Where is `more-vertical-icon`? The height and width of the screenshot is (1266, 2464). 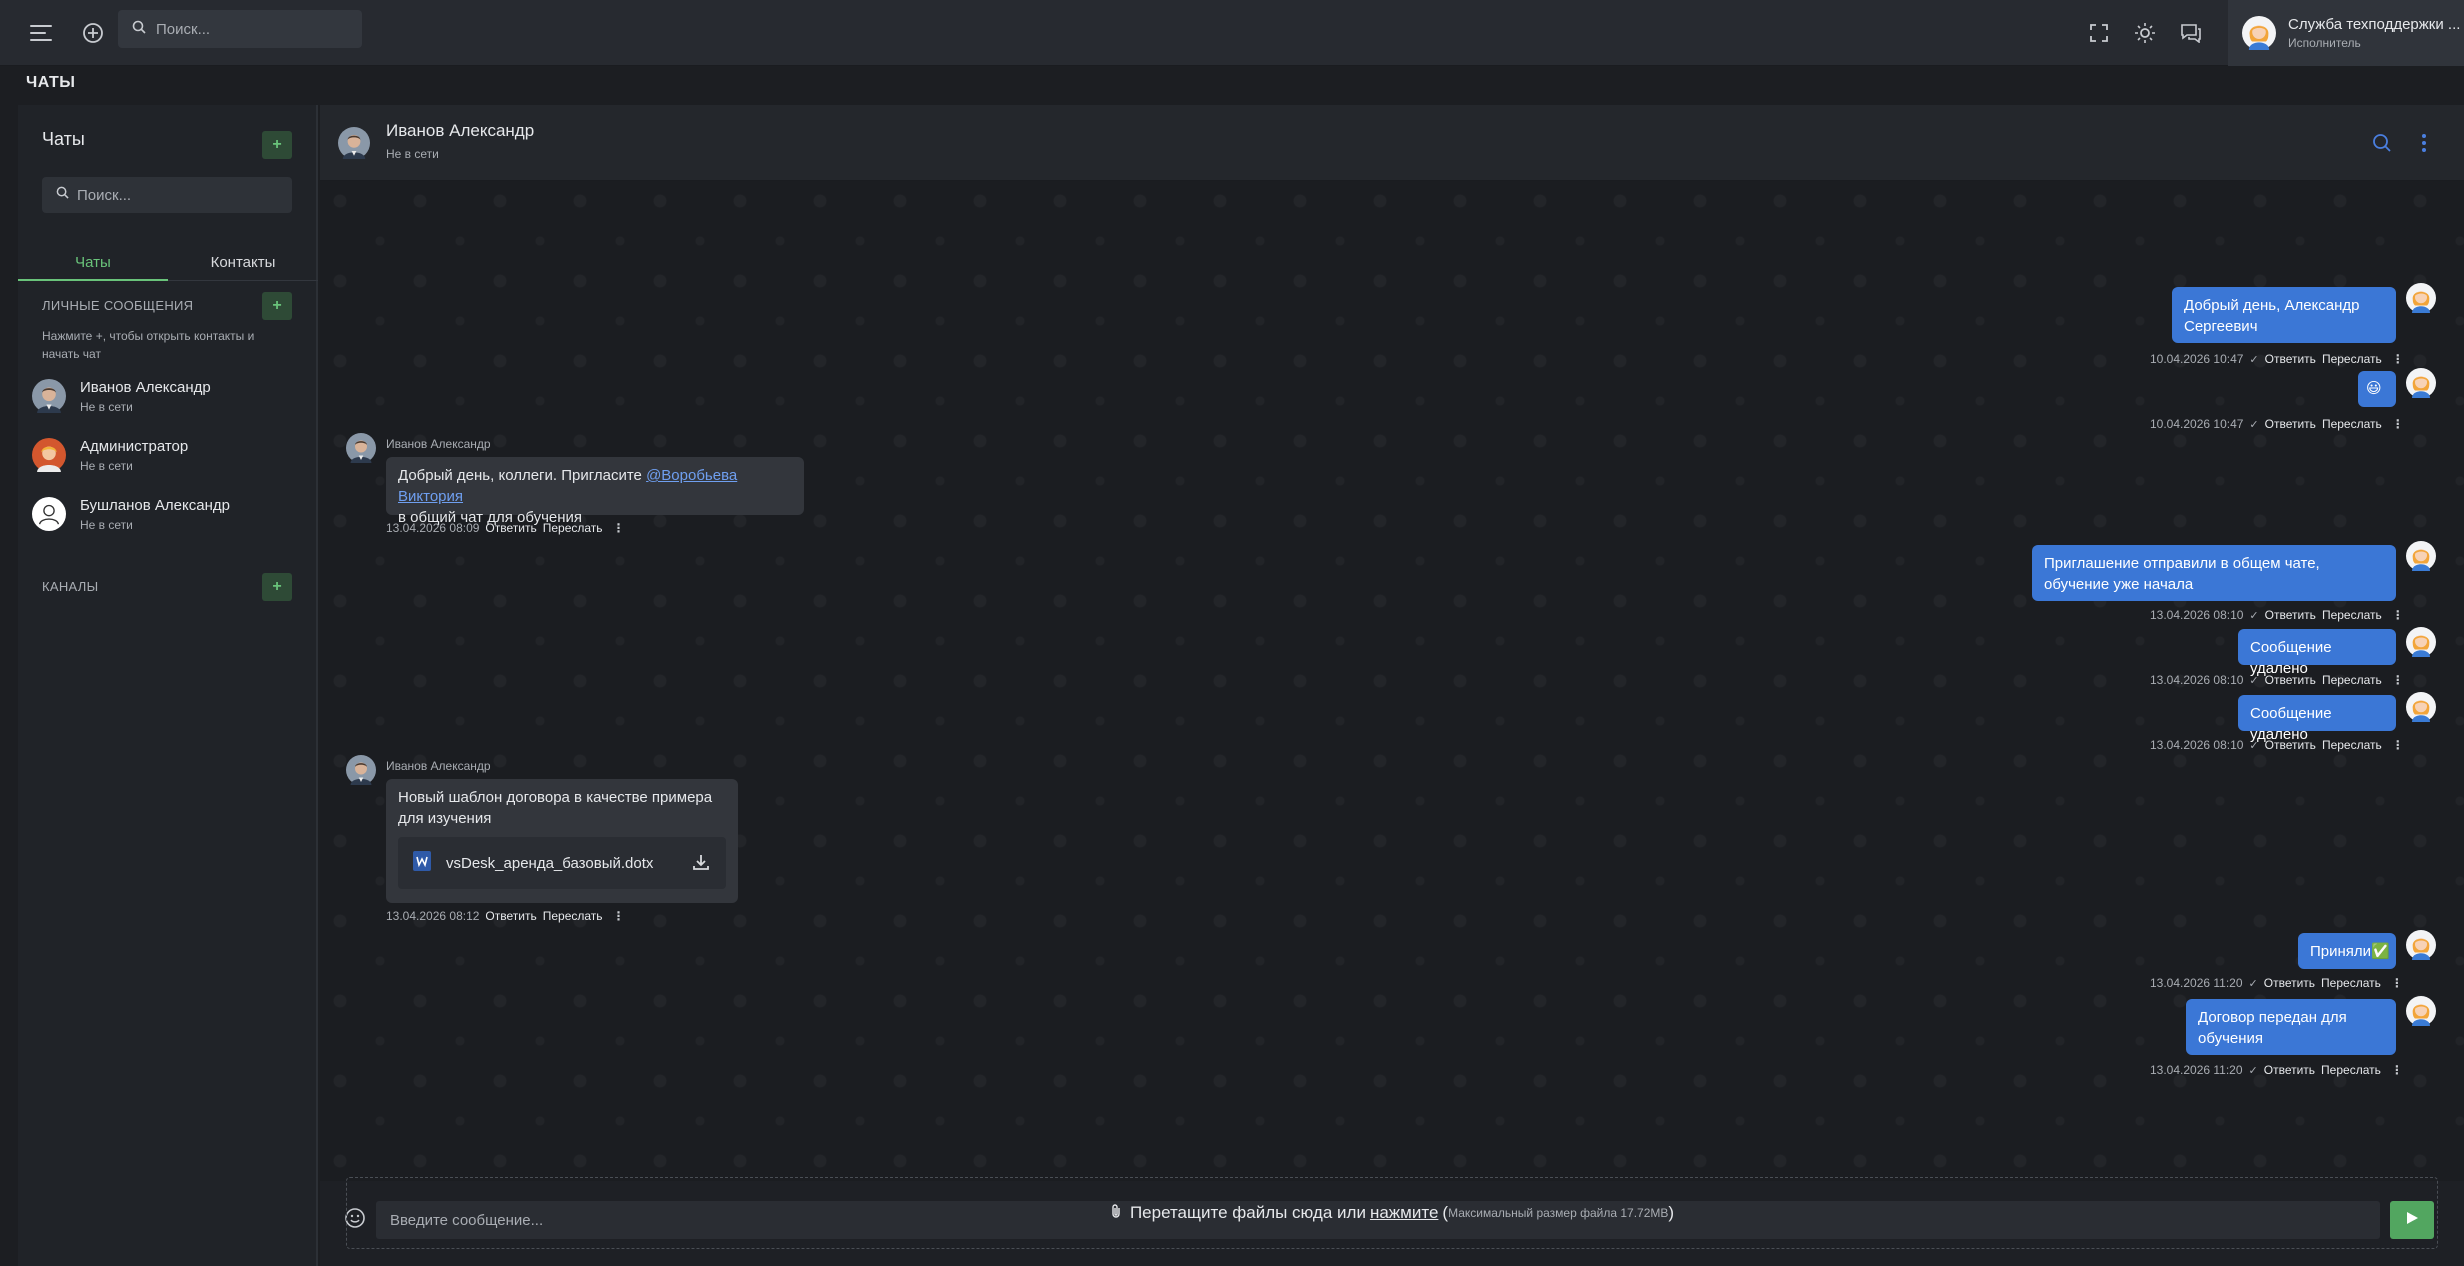
more-vertical-icon is located at coordinates (2424, 143).